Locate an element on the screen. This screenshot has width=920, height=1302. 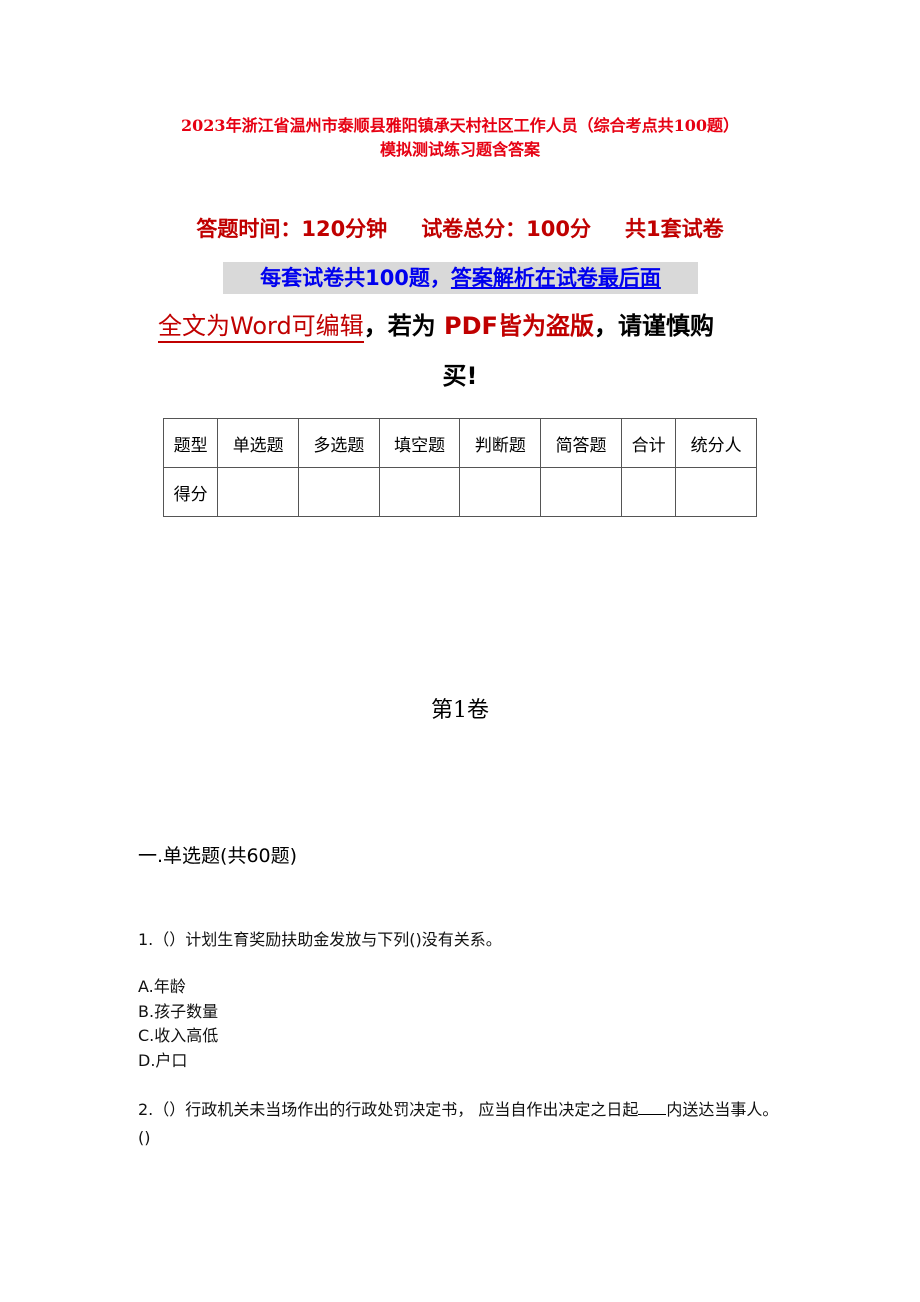
header-cell: 题型 is located at coordinates (190, 443).